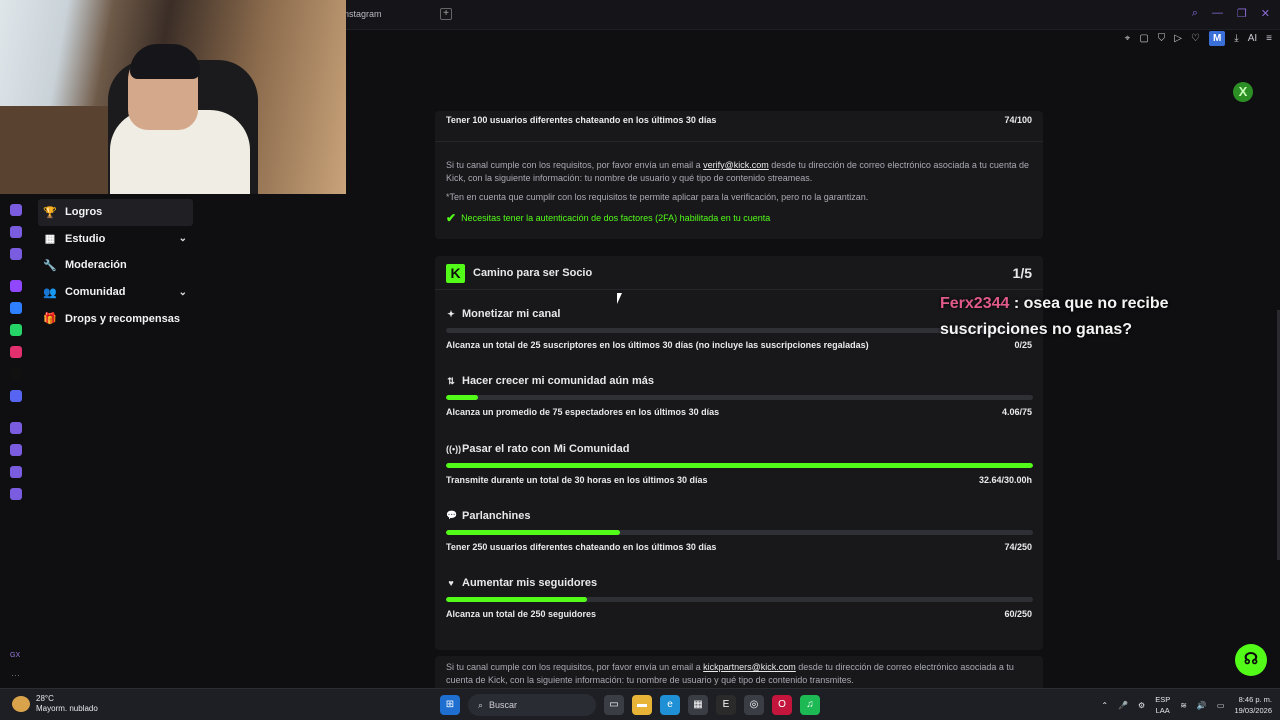  I want to click on weather-widget: 28°C Mayorm. nublado, so click(55, 704).